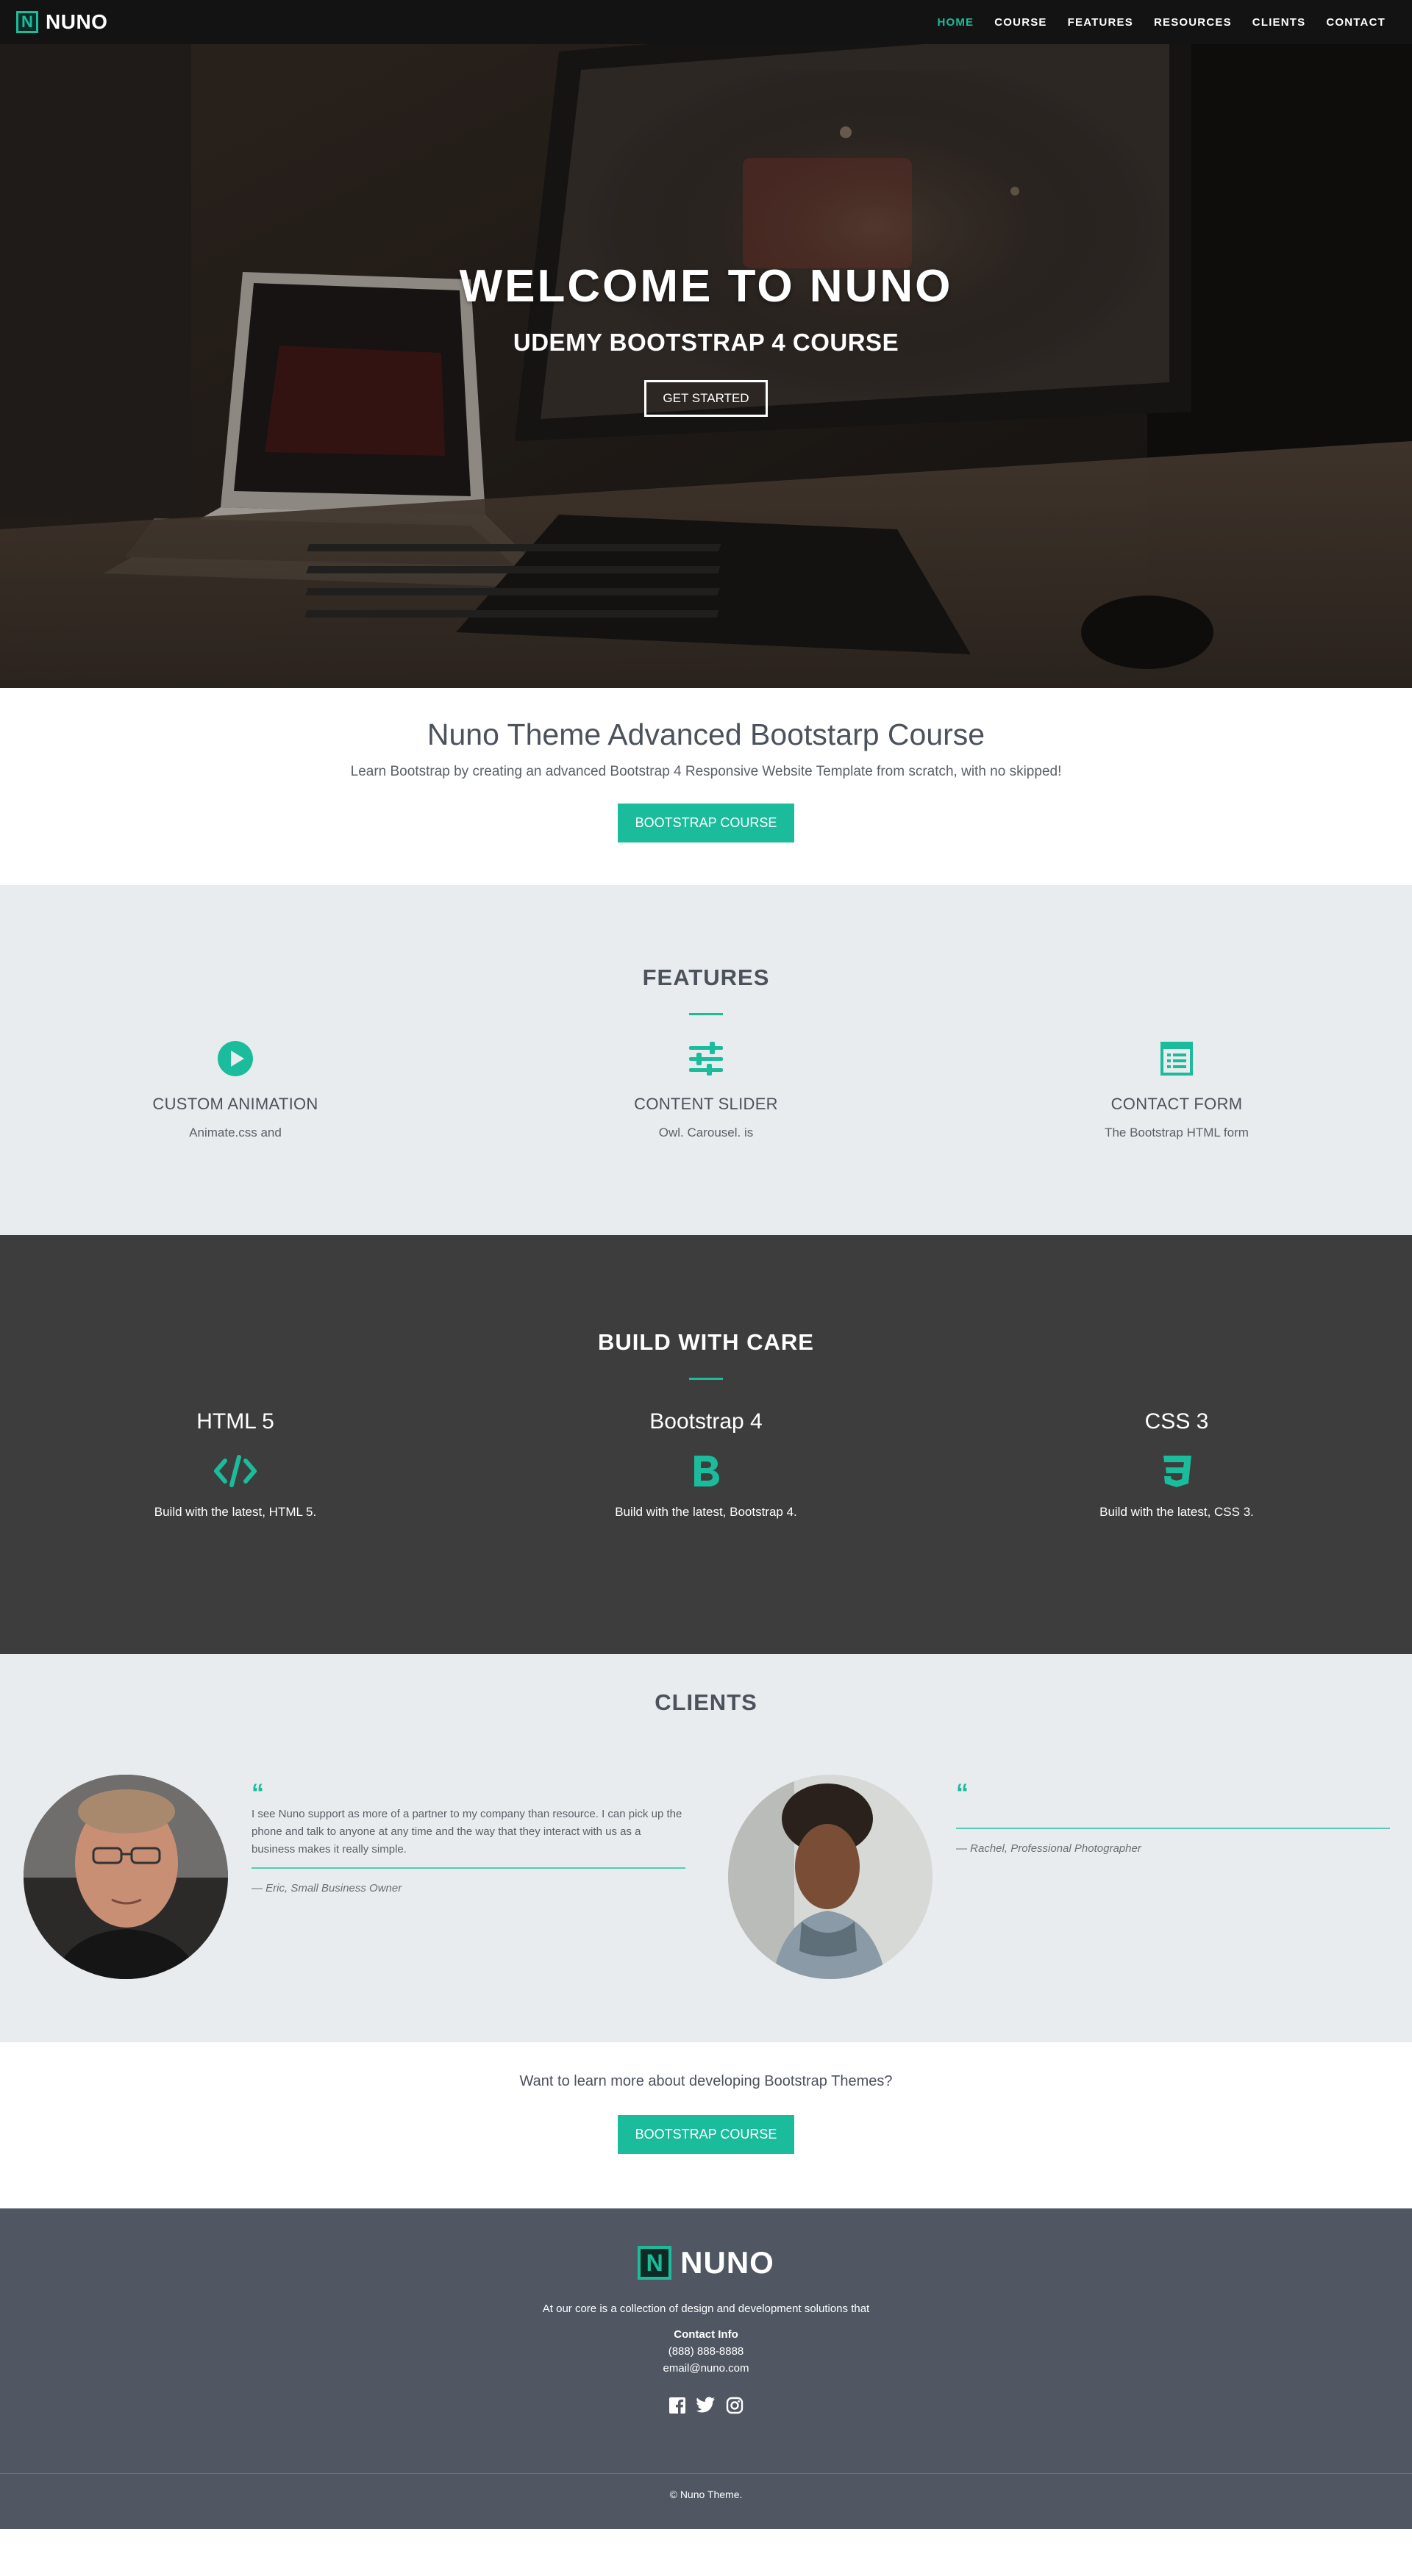 Image resolution: width=1412 pixels, height=2576 pixels. I want to click on feature-item: CONTACT FORM The Bootstrap HTML form, so click(1176, 1088).